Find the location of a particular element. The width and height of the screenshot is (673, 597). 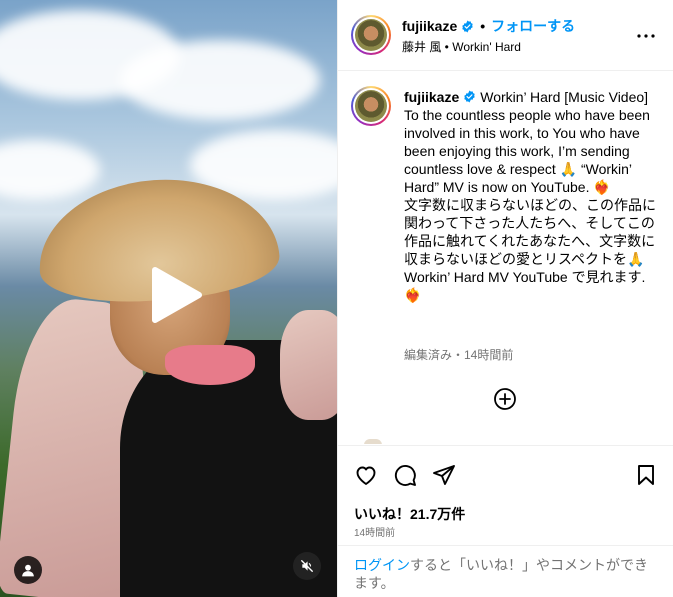

video-figure-arm-right is located at coordinates (308, 365).